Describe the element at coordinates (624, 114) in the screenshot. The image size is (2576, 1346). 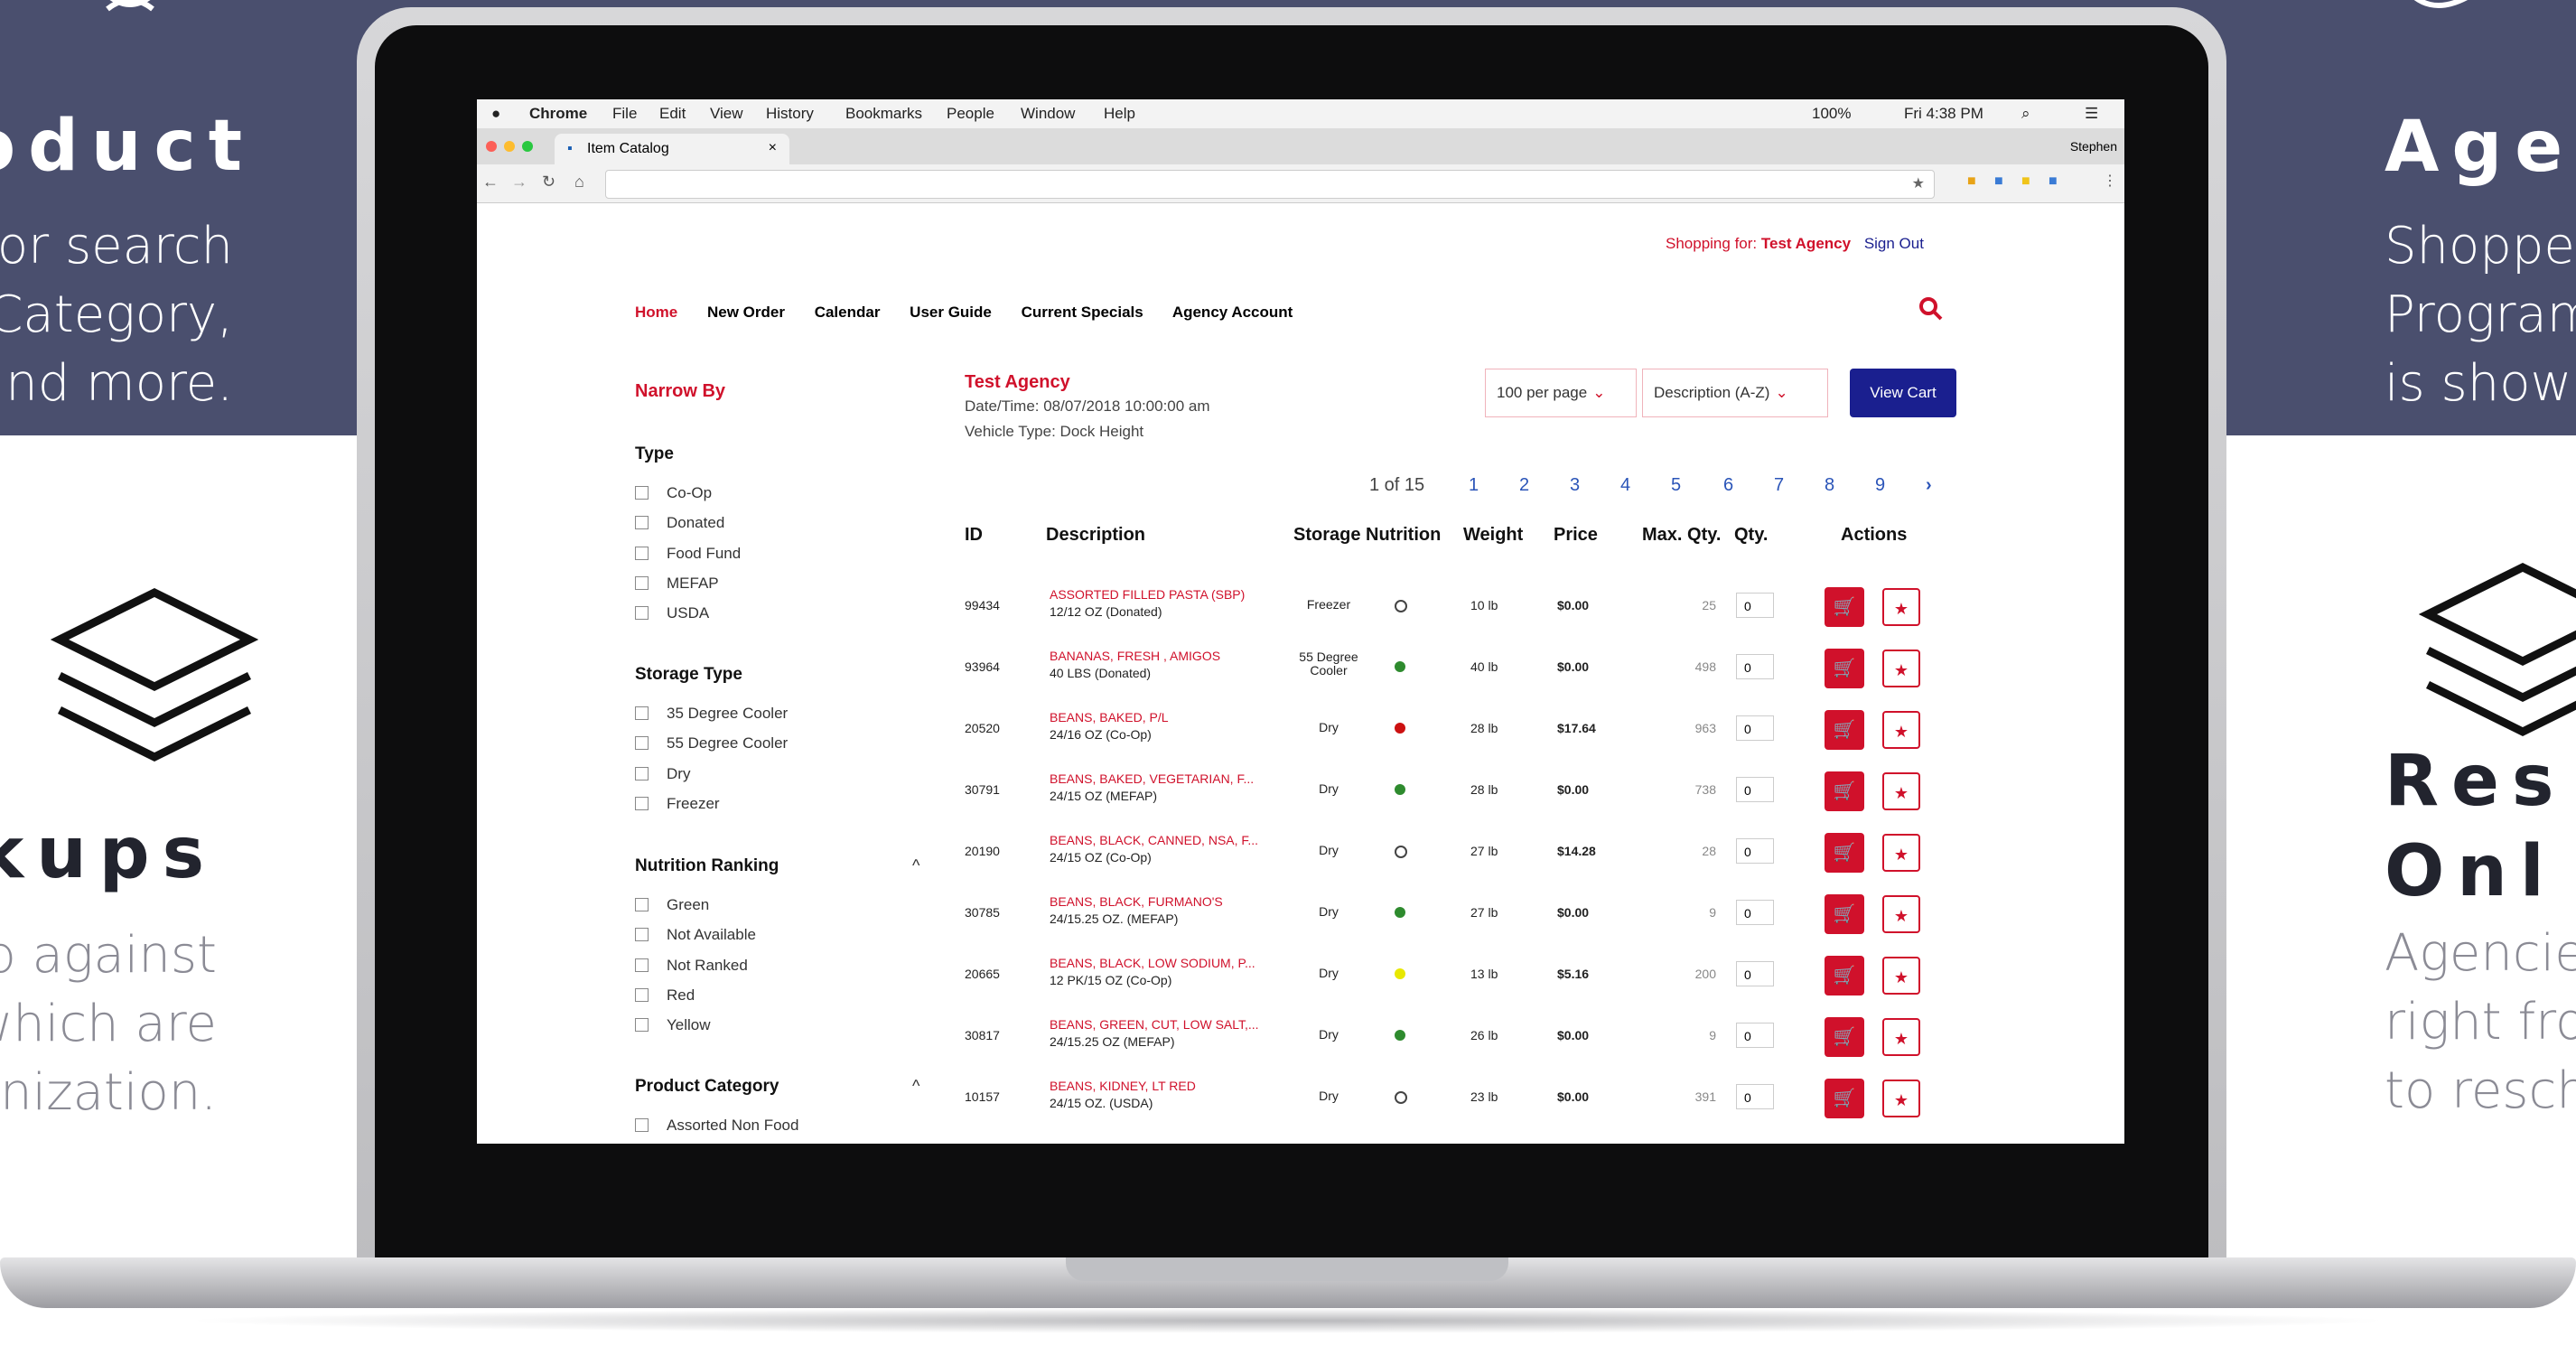
I see `menu-file: File` at that location.